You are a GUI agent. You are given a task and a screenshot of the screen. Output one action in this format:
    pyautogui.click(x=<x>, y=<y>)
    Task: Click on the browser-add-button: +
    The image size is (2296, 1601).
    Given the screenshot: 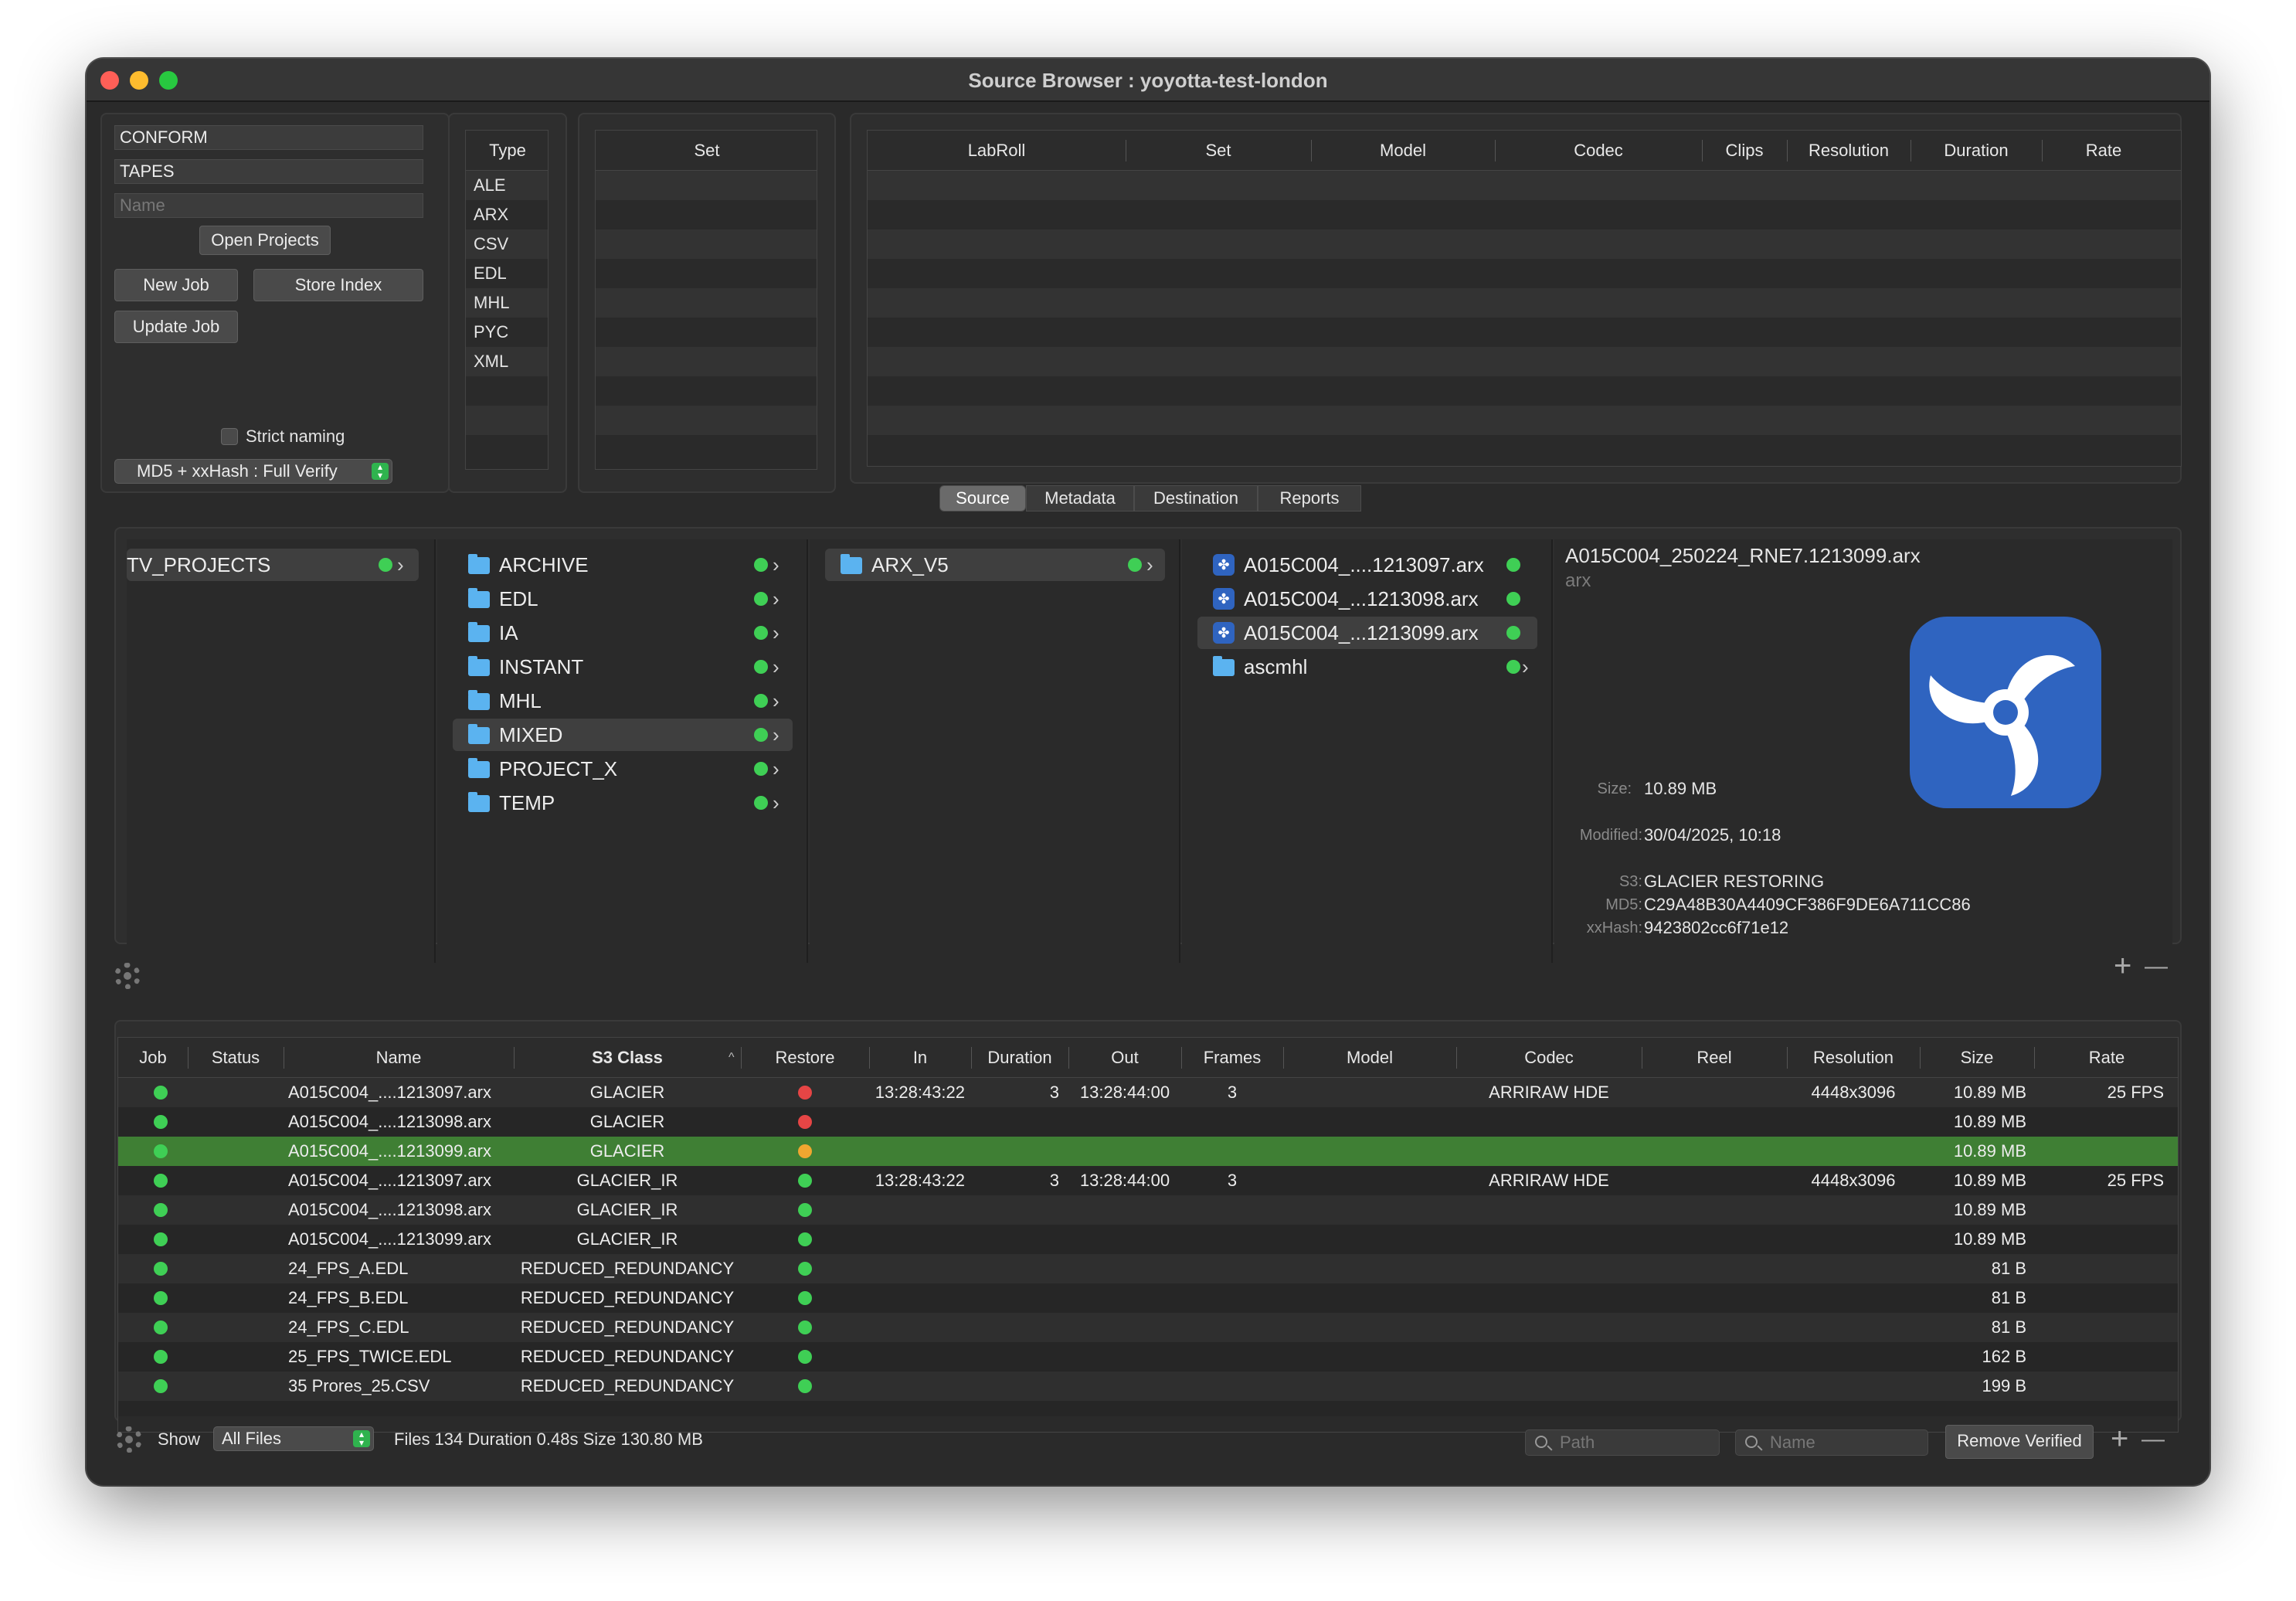 What is the action you would take?
    pyautogui.click(x=2122, y=966)
    